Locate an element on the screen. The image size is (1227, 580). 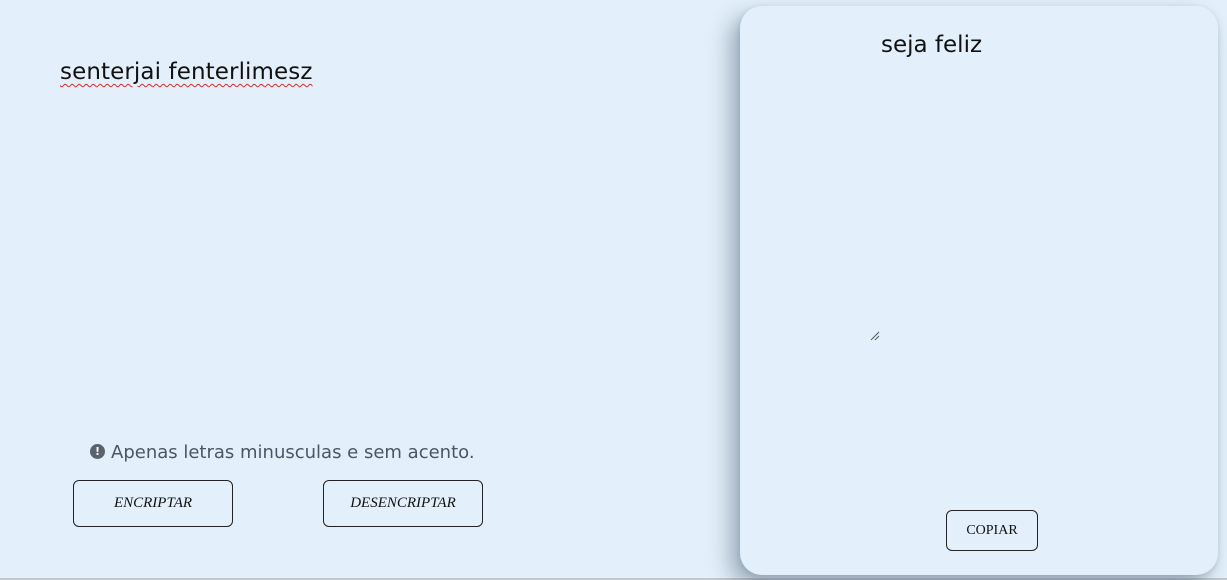
copy-button: COPIAR is located at coordinates (992, 530).